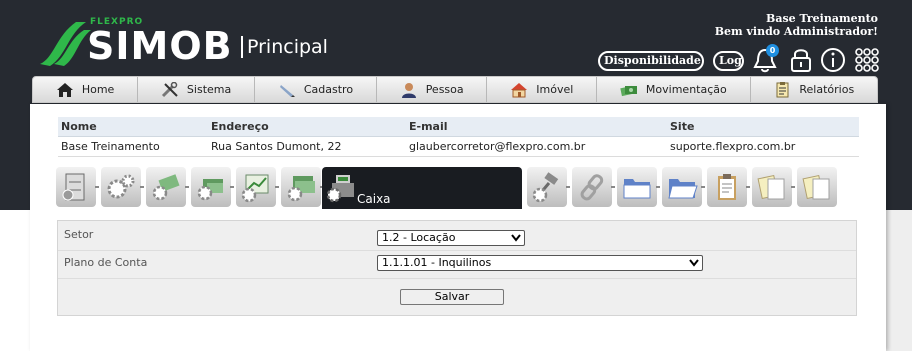 This screenshot has height=351, width=912. Describe the element at coordinates (408, 90) in the screenshot. I see `person-icon` at that location.